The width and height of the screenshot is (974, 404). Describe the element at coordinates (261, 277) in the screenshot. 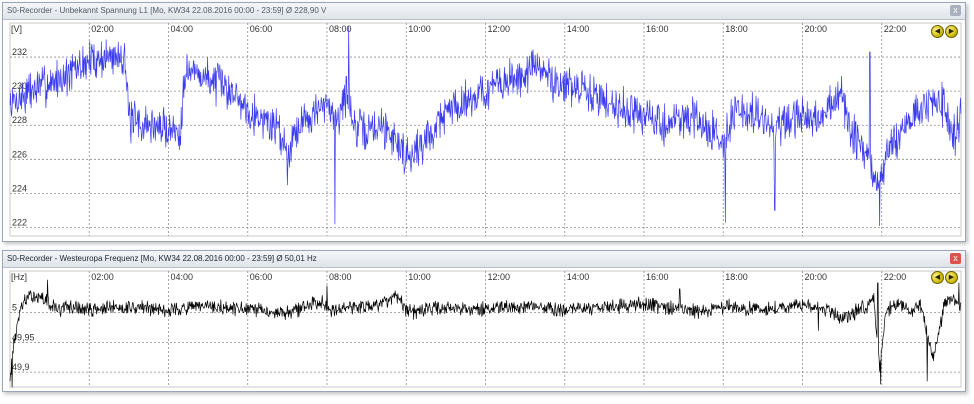

I see `frequency-x-tick-label: 06:00` at that location.